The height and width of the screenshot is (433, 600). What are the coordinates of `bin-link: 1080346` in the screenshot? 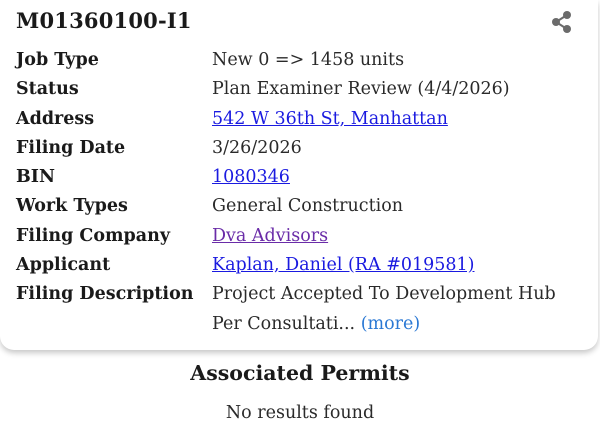 It's located at (251, 177).